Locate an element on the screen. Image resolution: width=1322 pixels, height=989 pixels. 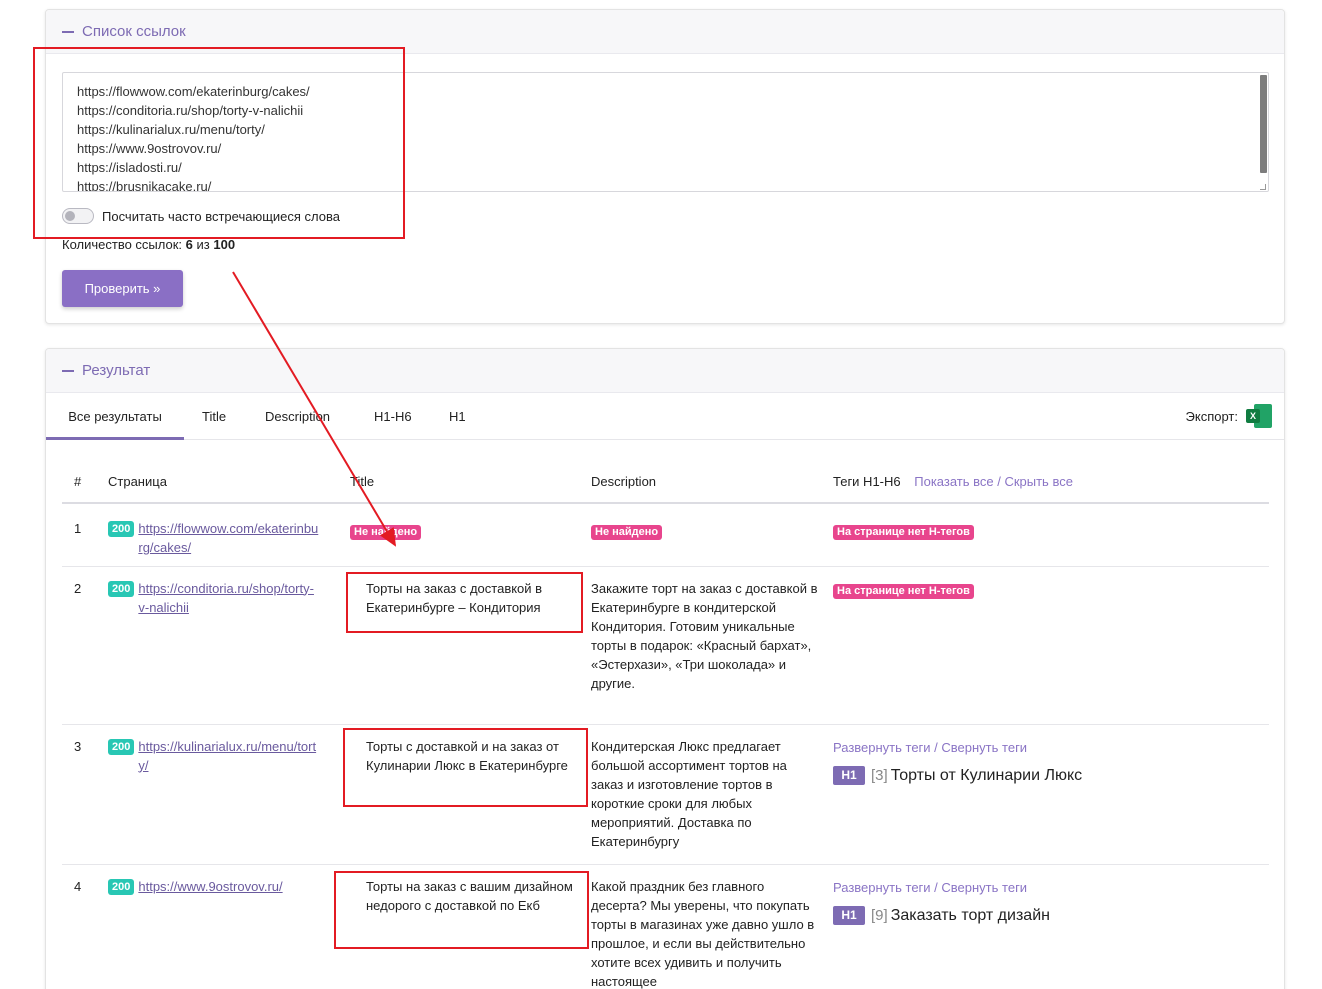
col-tags-label: Теги H1-H6 is located at coordinates (867, 481).